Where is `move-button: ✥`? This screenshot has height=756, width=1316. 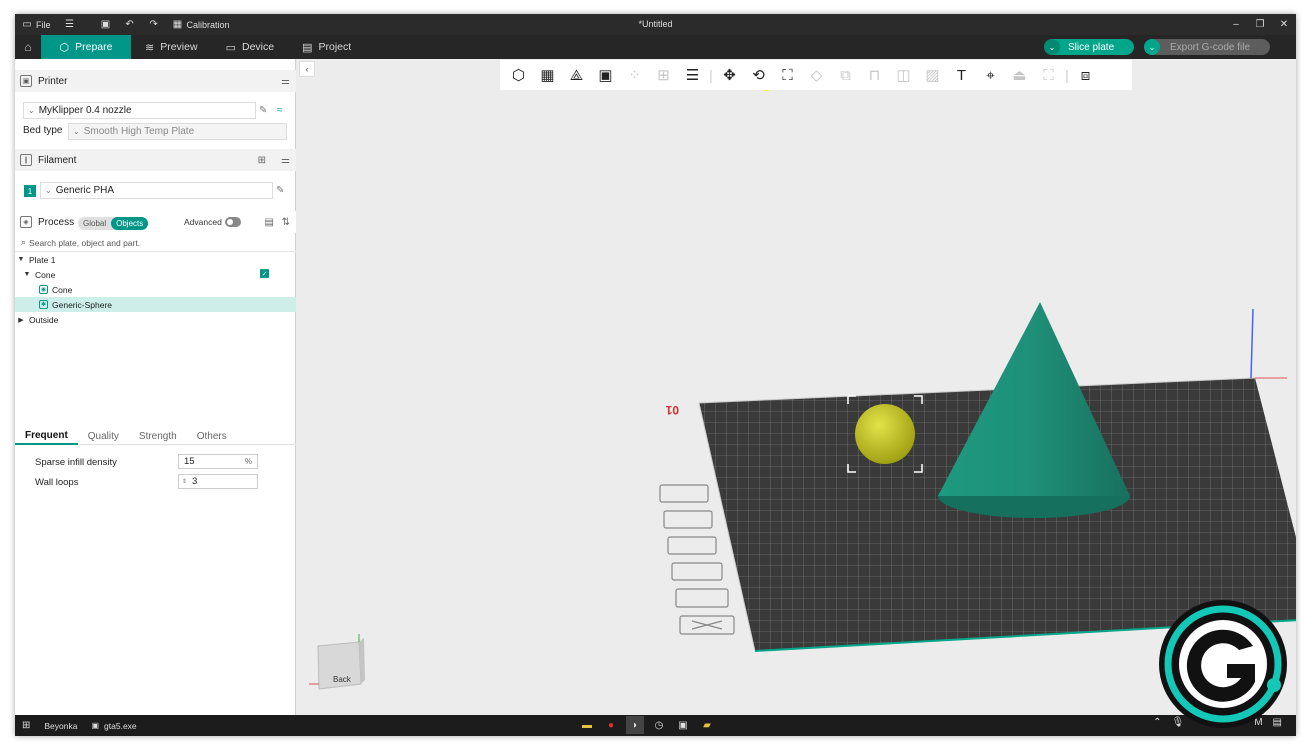 move-button: ✥ is located at coordinates (729, 75).